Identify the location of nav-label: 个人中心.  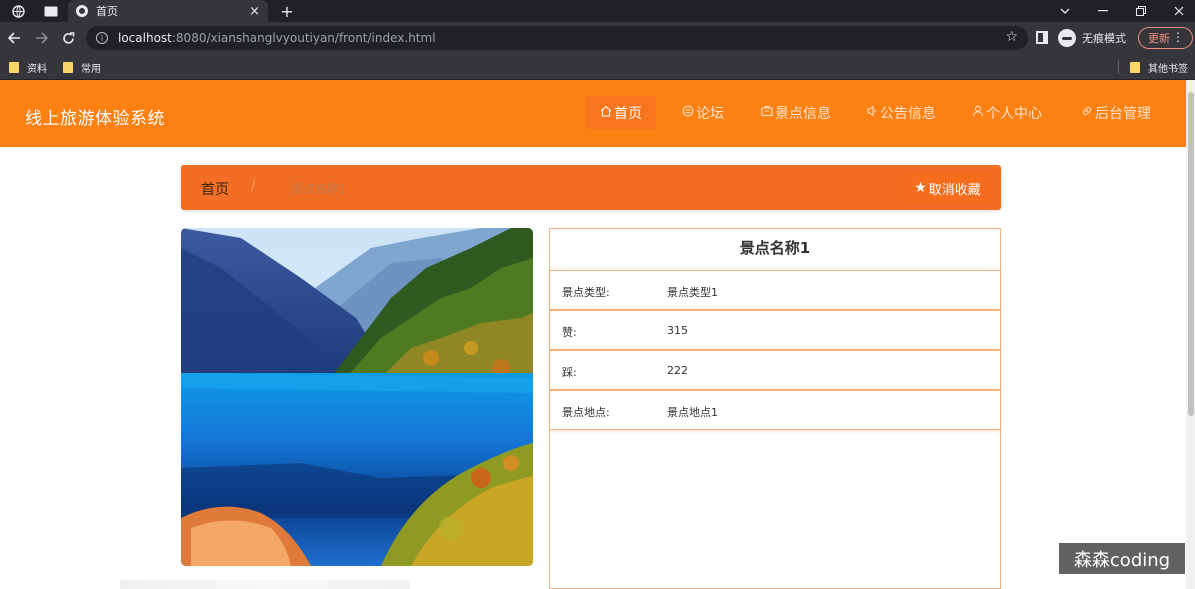
(1014, 113).